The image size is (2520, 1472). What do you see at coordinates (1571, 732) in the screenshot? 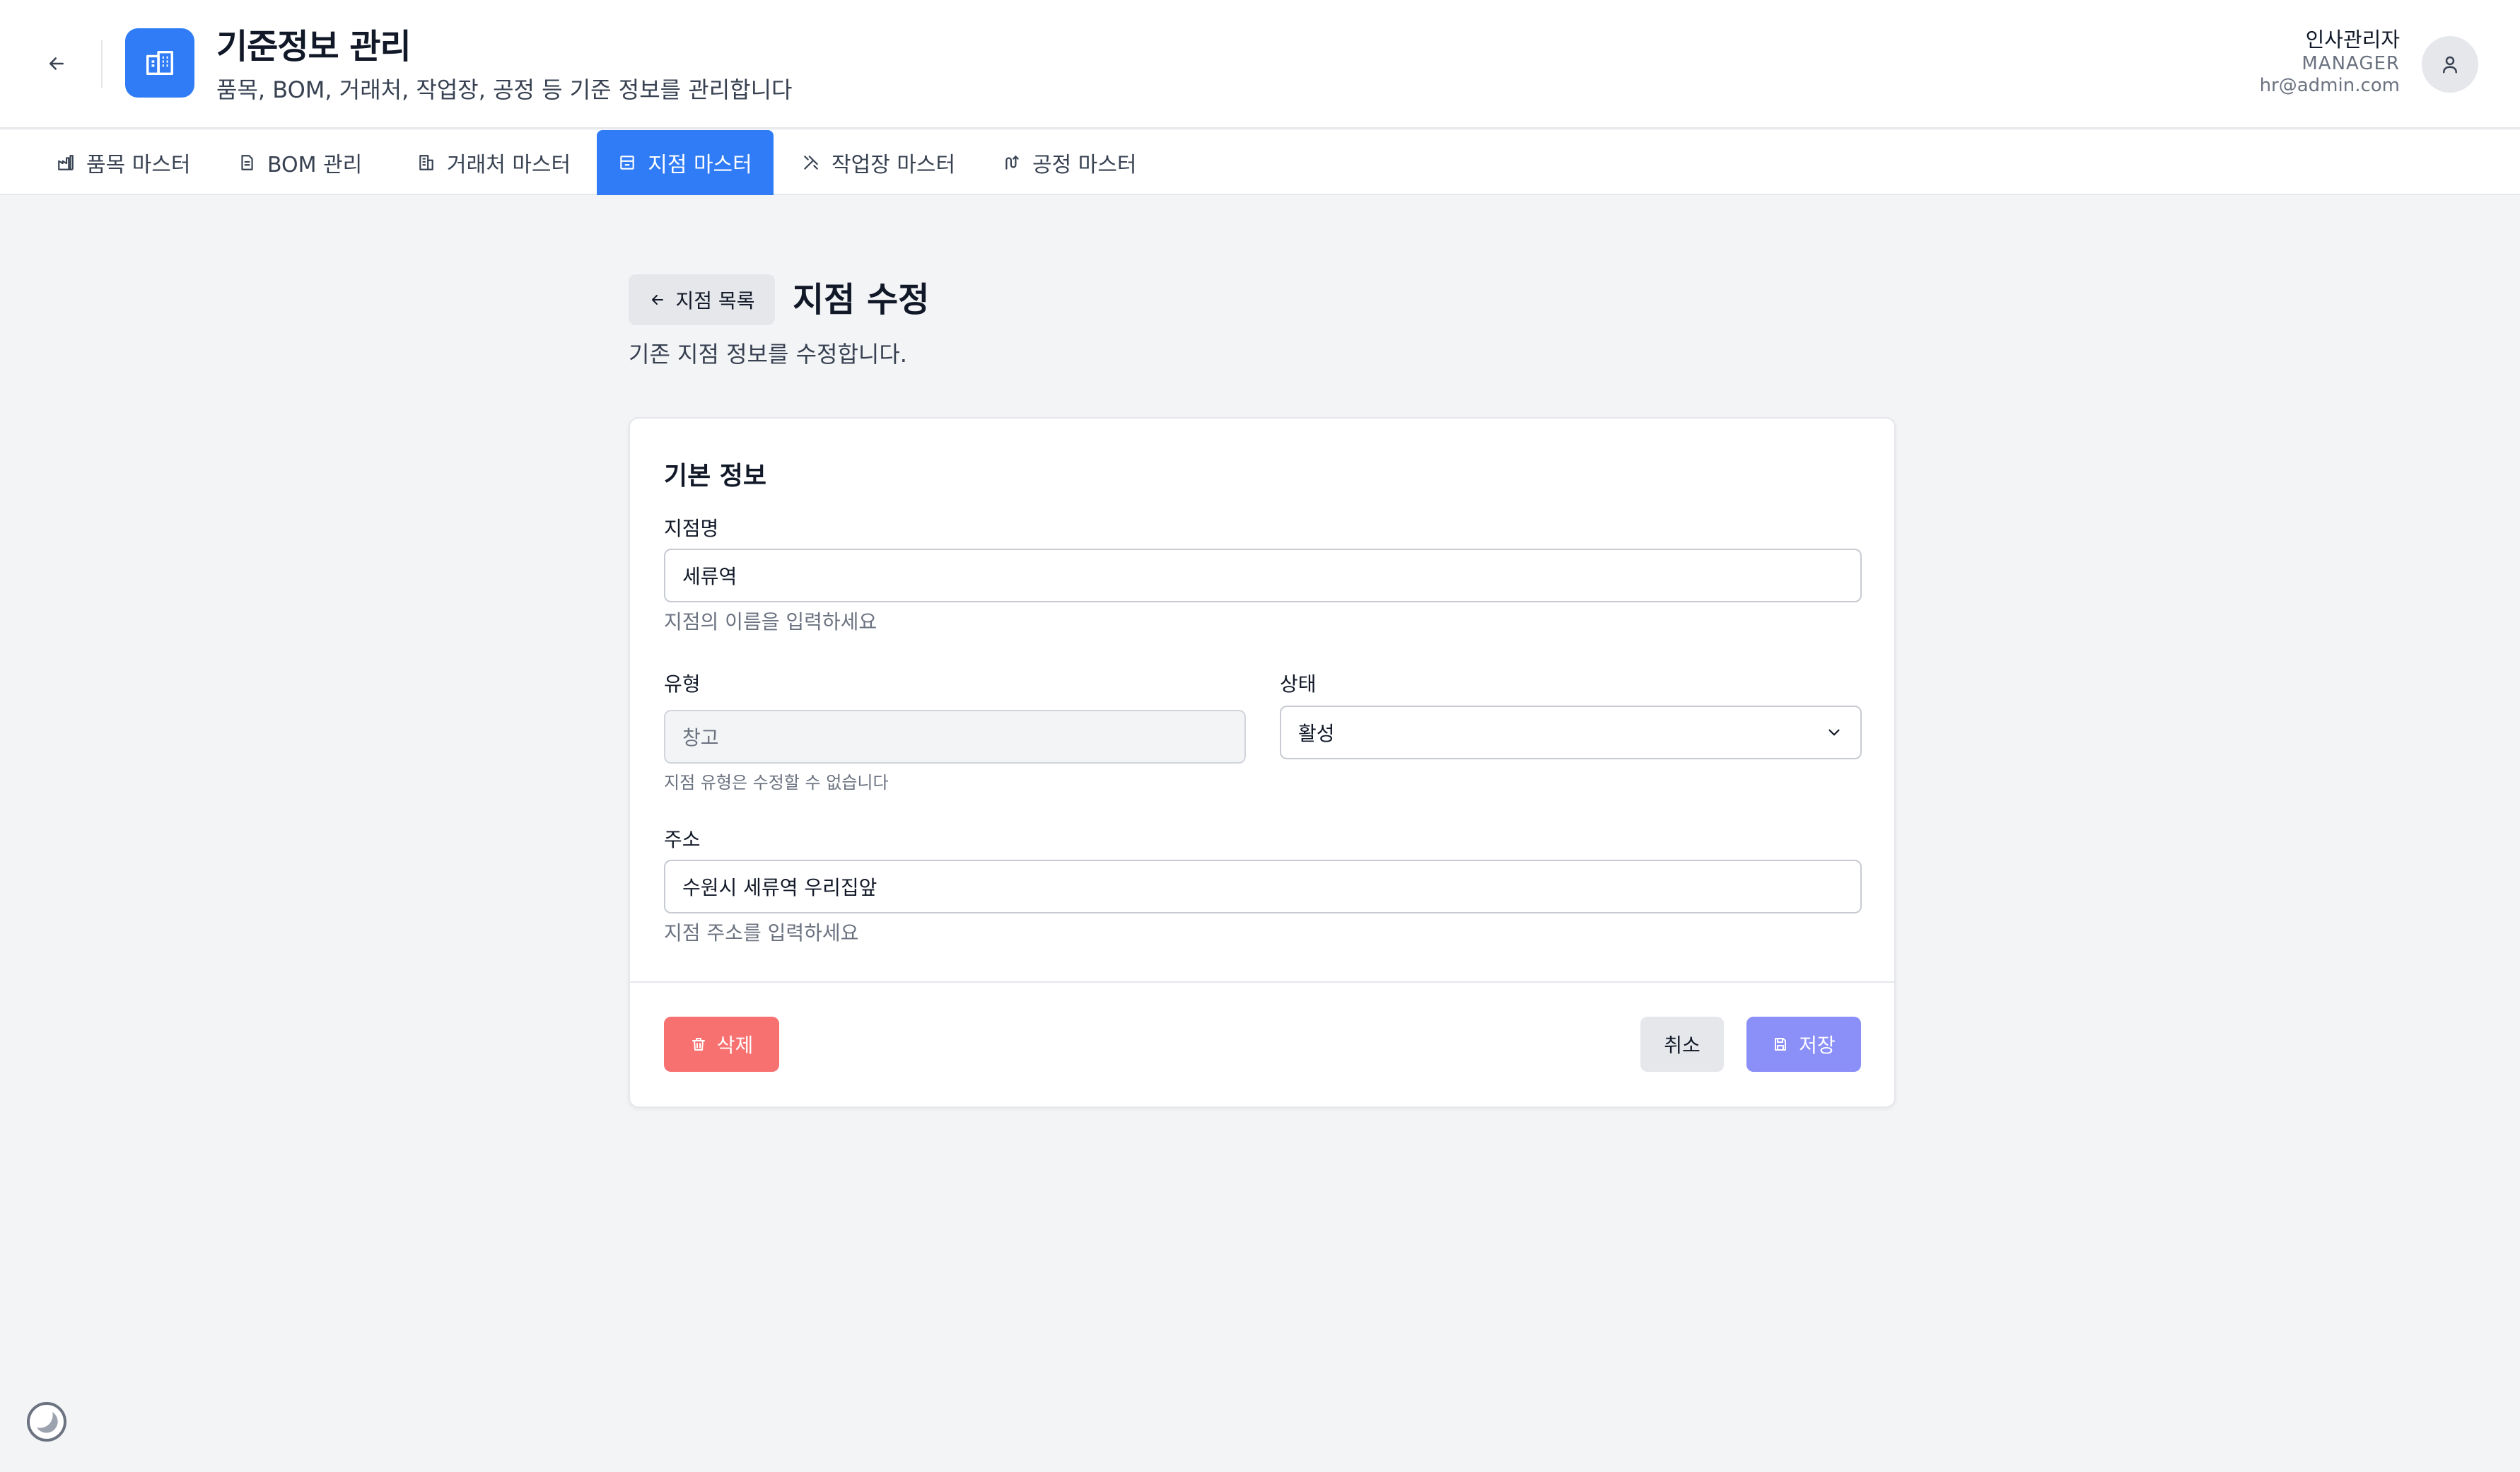
I see `status-select: 활성` at bounding box center [1571, 732].